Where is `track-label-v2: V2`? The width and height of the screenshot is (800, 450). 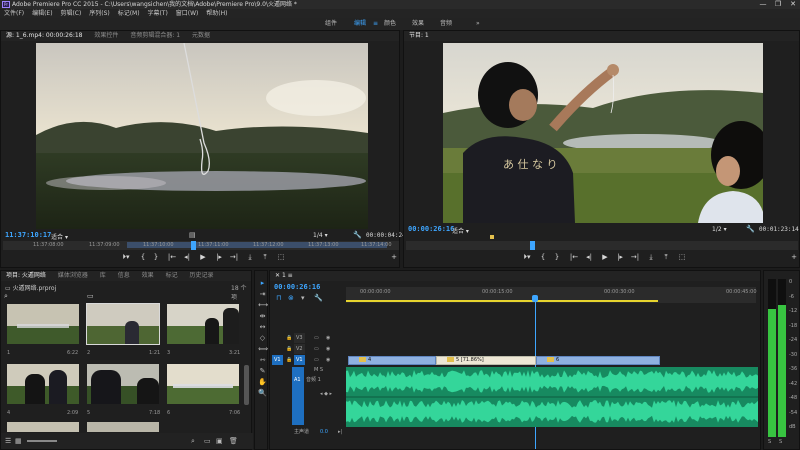
track-label-v2: V2 is located at coordinates (299, 349).